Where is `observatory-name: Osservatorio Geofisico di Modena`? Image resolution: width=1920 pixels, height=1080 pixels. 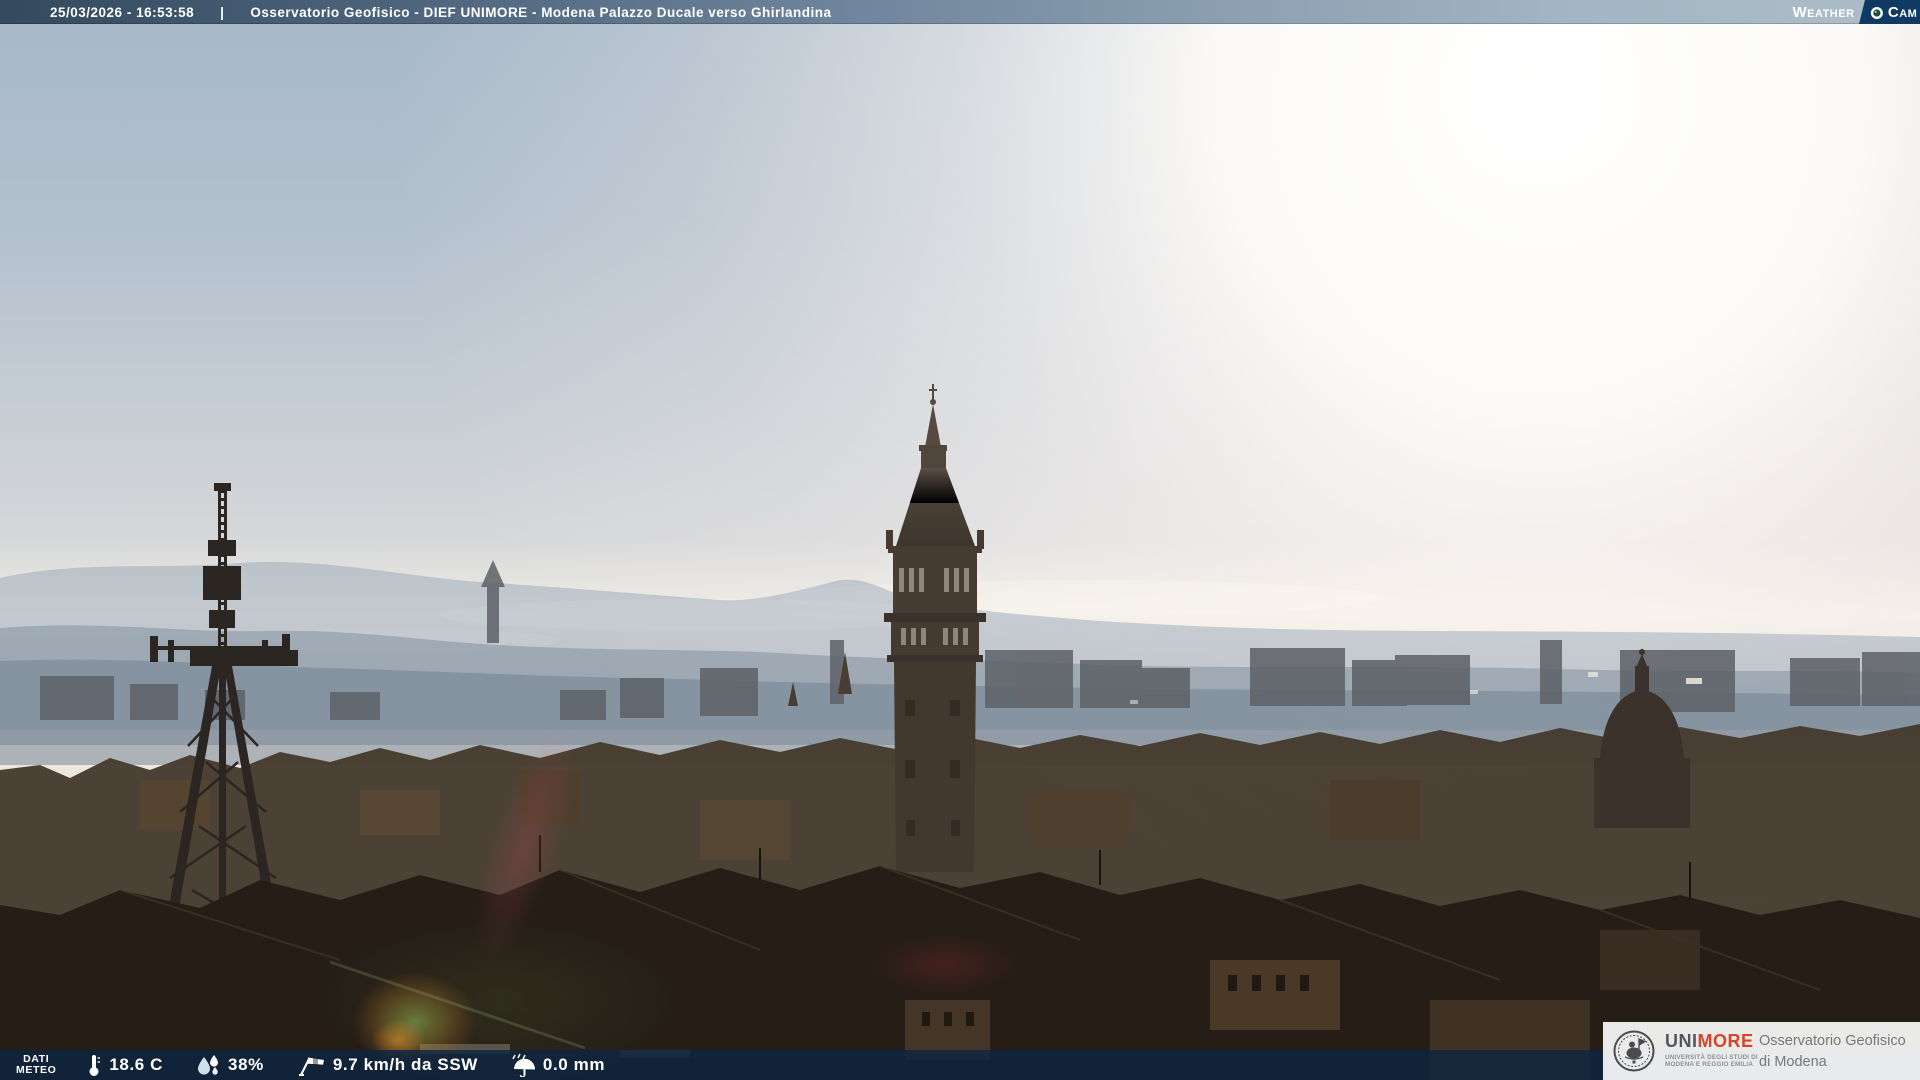
observatory-name: Osservatorio Geofisico di Modena is located at coordinates (1832, 1051).